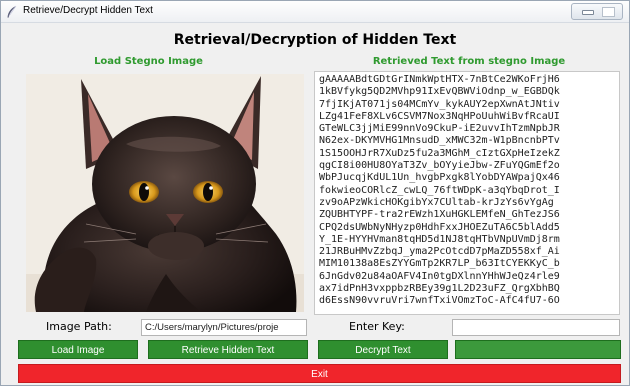 The width and height of the screenshot is (632, 388). Describe the element at coordinates (315, 40) in the screenshot. I see `page-title: Retrieval/Decryption of Hidden Text` at that location.